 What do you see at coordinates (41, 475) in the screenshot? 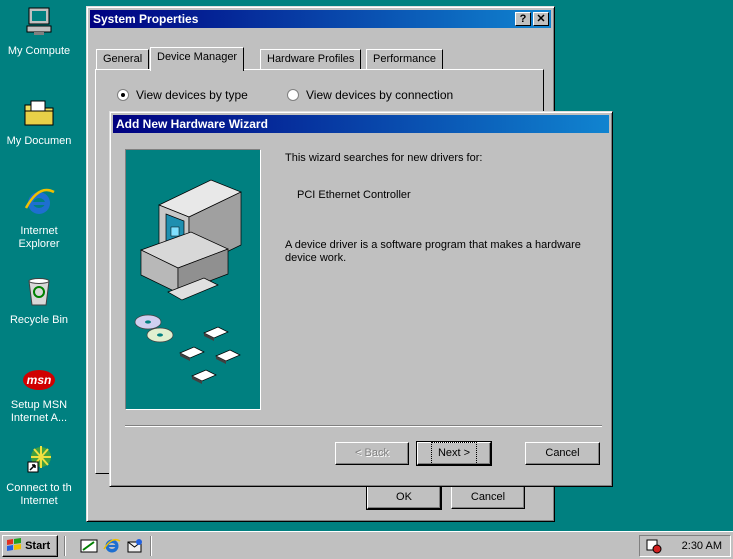
I see `desktop-icon-connect-internet: Connect to th Internet` at bounding box center [41, 475].